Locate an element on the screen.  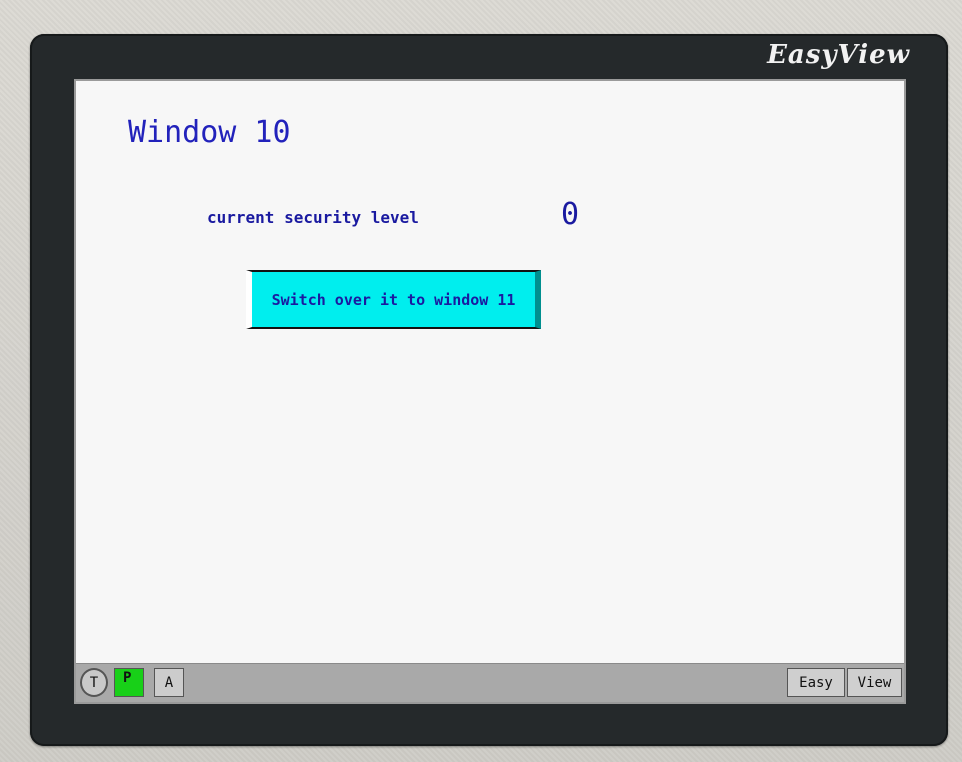
p-button: P is located at coordinates (129, 682).